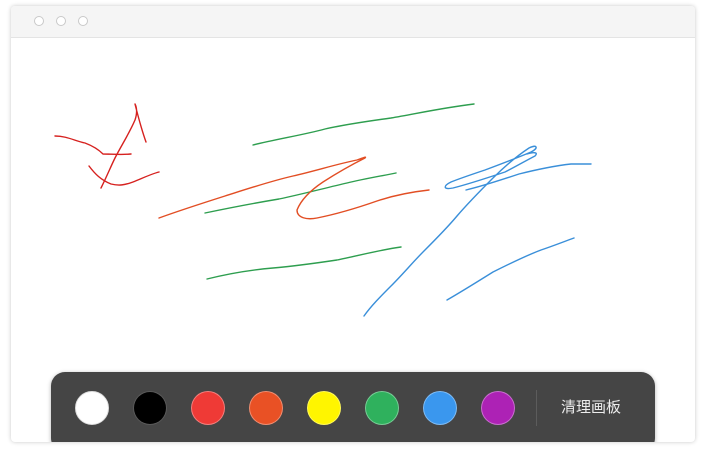  I want to click on color-swatch-blue, so click(440, 408).